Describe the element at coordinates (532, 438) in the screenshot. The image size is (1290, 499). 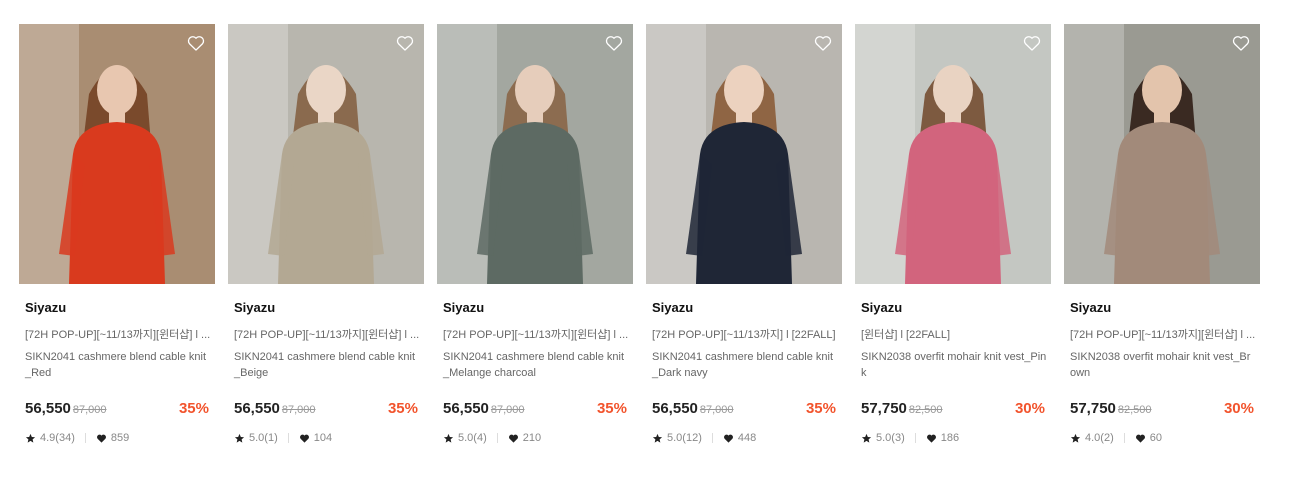
I see `likes-count: 210` at that location.